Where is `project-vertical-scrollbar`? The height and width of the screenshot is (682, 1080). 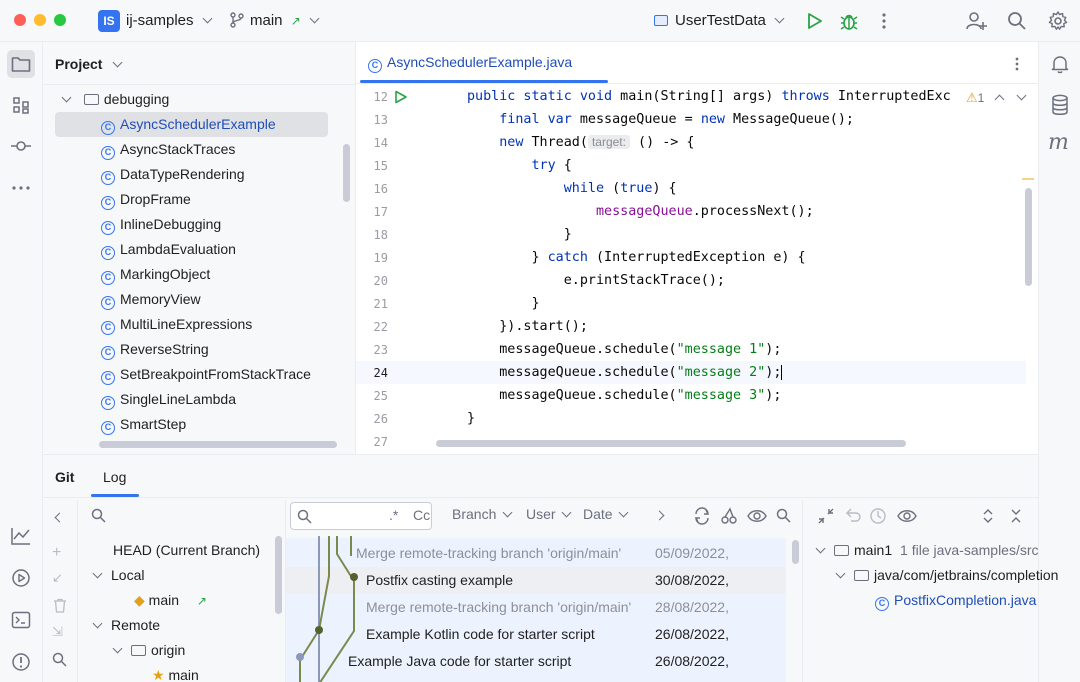
project-vertical-scrollbar is located at coordinates (346, 173).